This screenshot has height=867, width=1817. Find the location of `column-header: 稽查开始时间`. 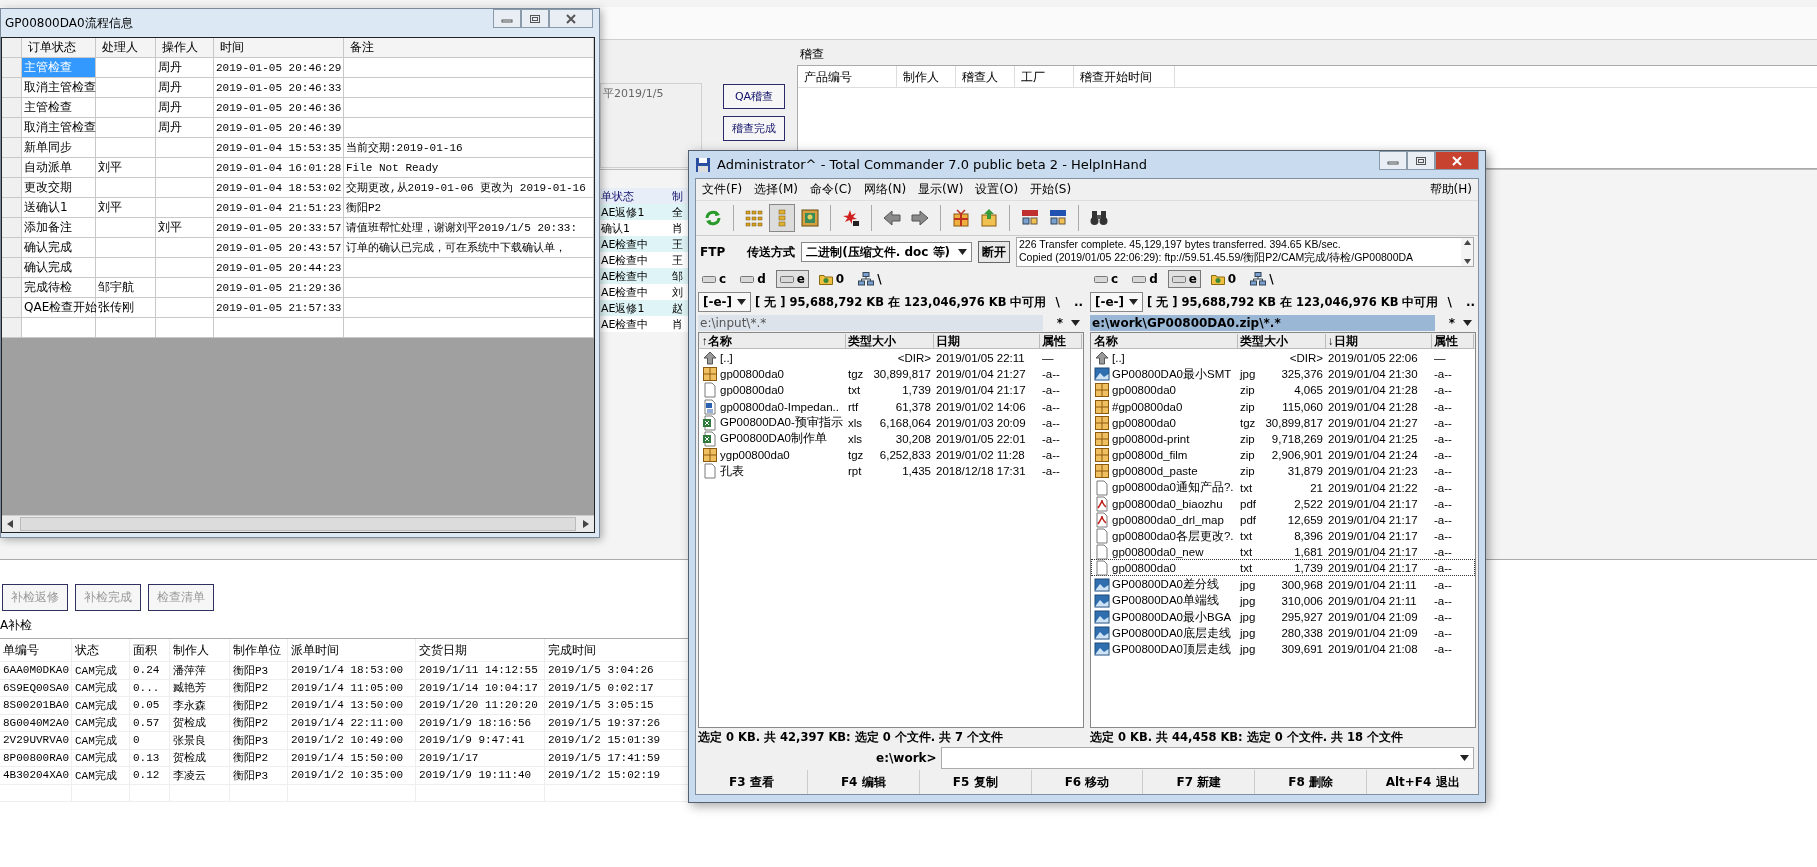

column-header: 稽查开始时间 is located at coordinates (1124, 76).